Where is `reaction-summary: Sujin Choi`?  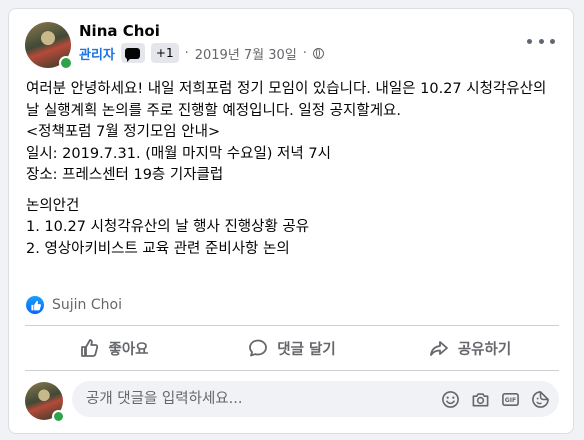 reaction-summary: Sujin Choi is located at coordinates (74, 305).